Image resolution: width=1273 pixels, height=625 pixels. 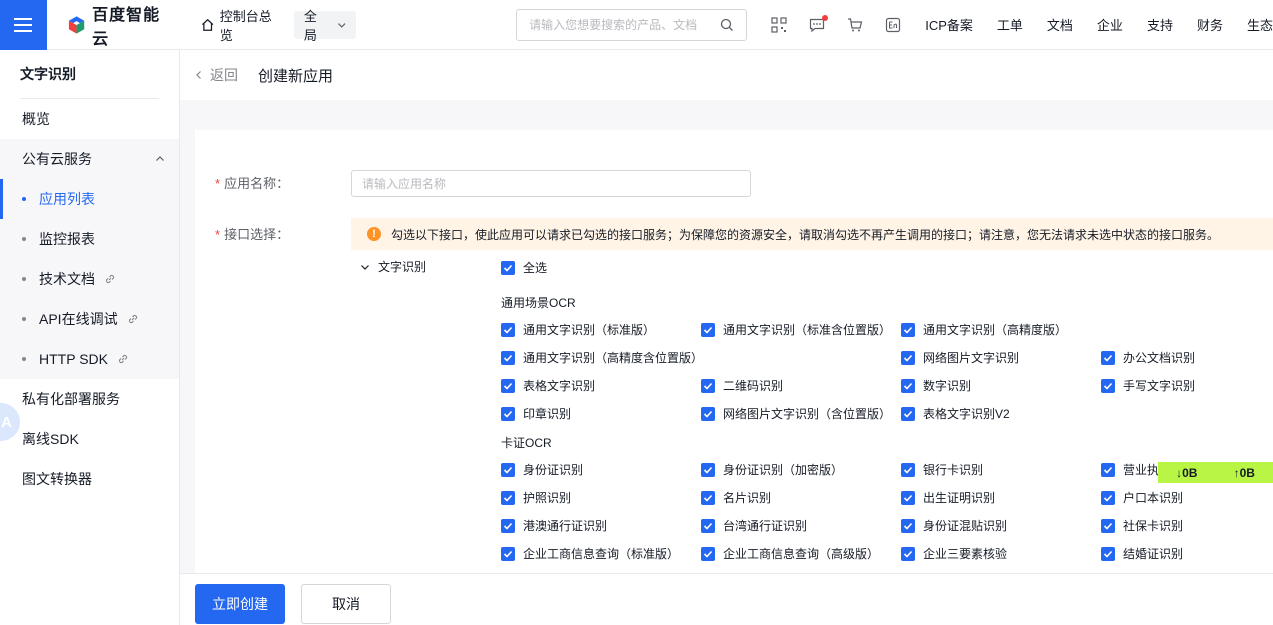 I want to click on api-checkbox: 身份证混贴识别, so click(x=954, y=525).